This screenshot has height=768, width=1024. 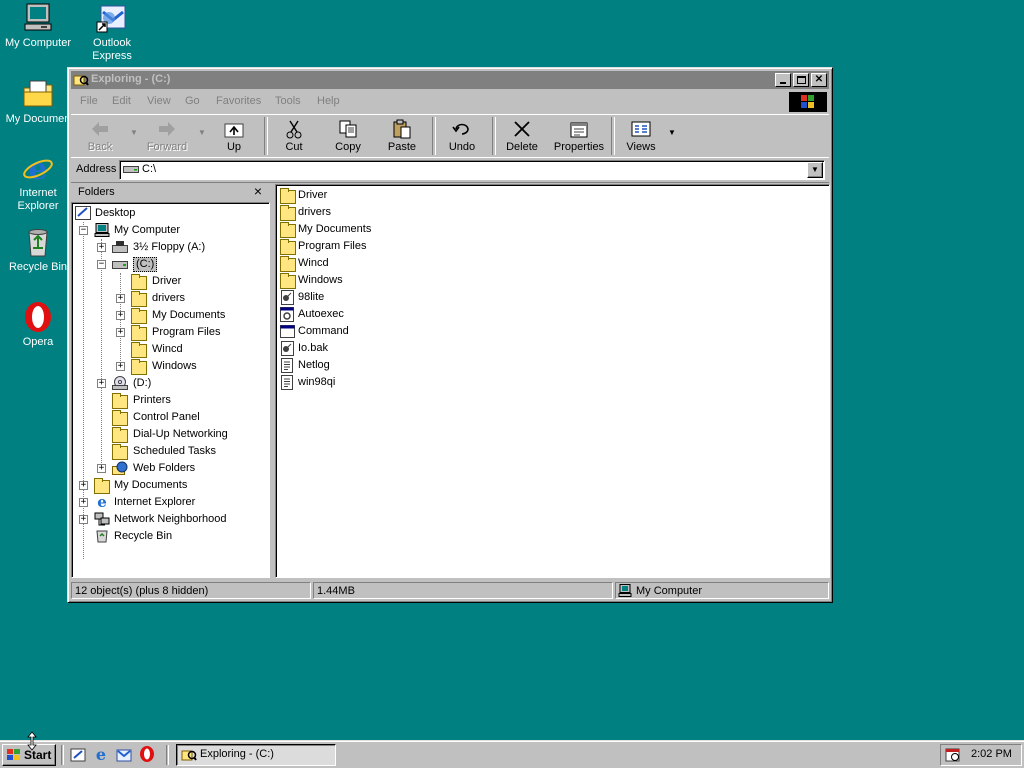 I want to click on maximize-button, so click(x=801, y=80).